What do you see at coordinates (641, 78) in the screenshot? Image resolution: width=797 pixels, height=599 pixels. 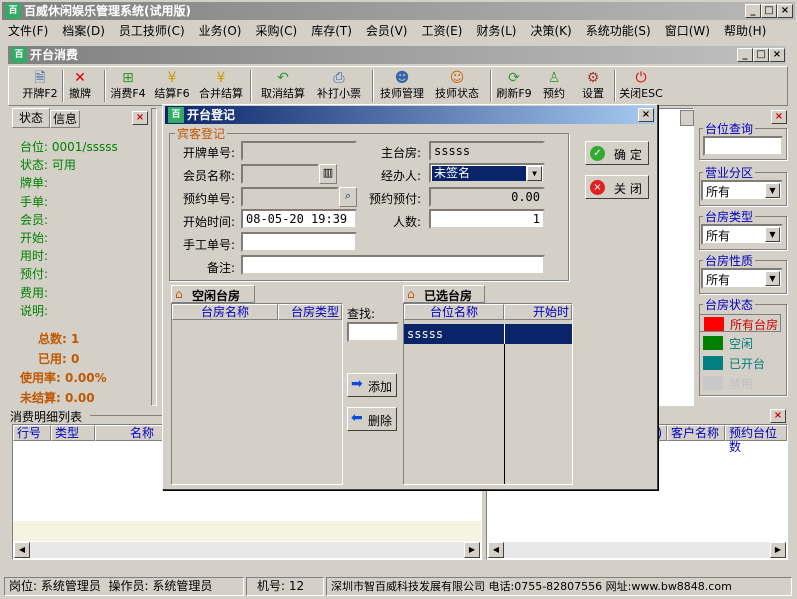 I see `power-icon: ⏻` at bounding box center [641, 78].